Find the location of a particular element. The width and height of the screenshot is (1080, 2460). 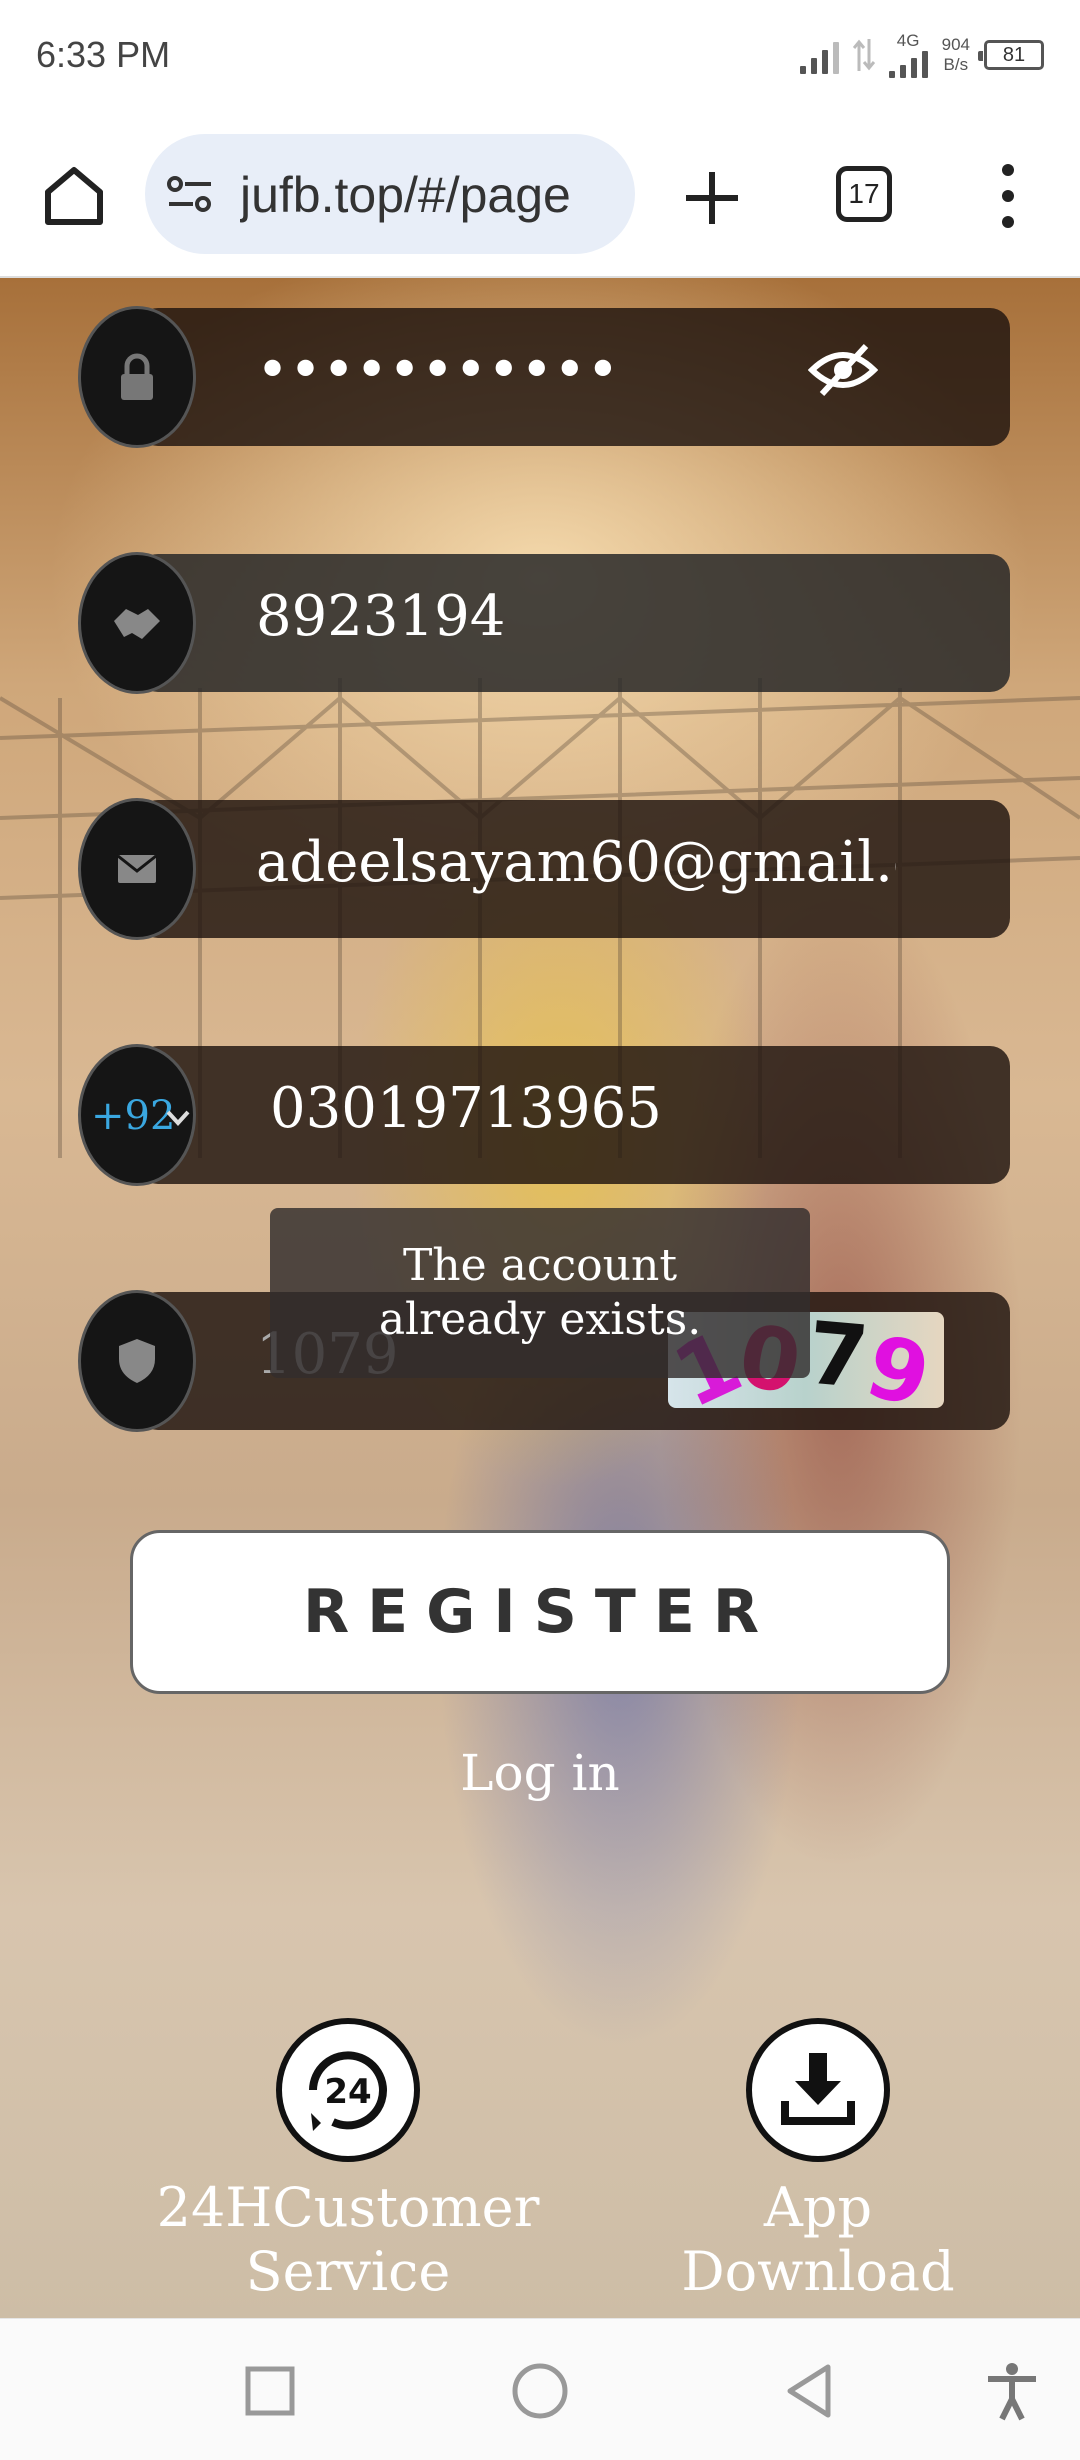

customer-service-button: 24 24HCustomer Service is located at coordinates (348, 2161).